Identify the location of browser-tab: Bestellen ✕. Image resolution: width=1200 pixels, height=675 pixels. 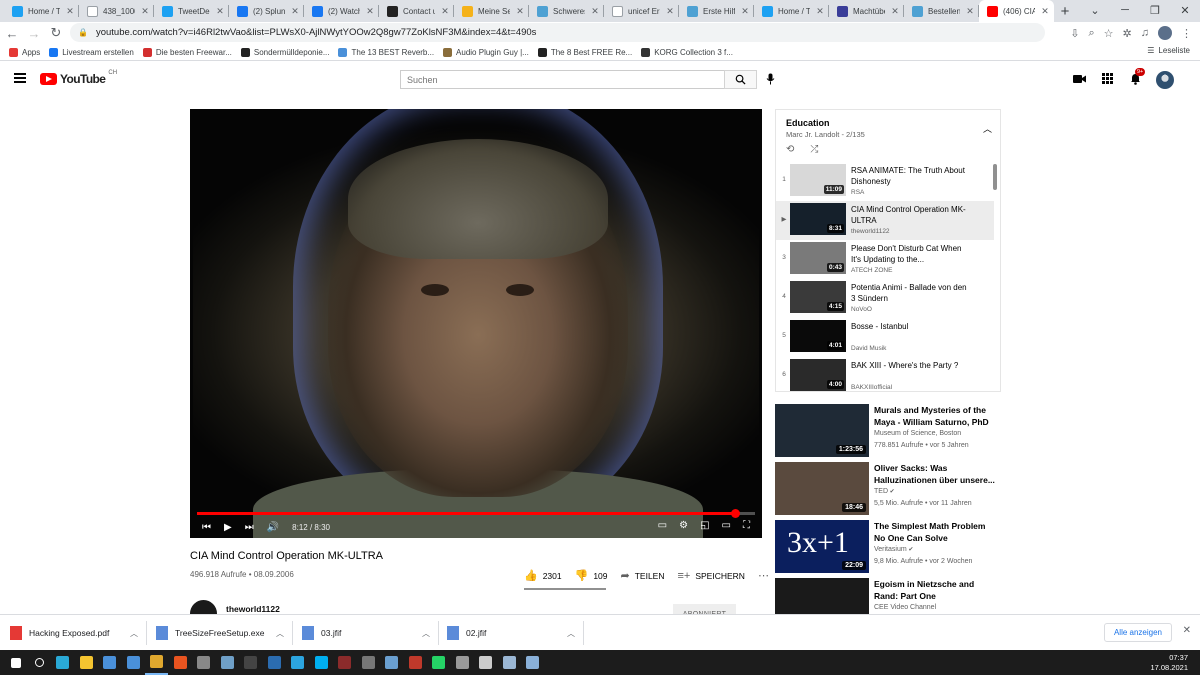
(941, 11).